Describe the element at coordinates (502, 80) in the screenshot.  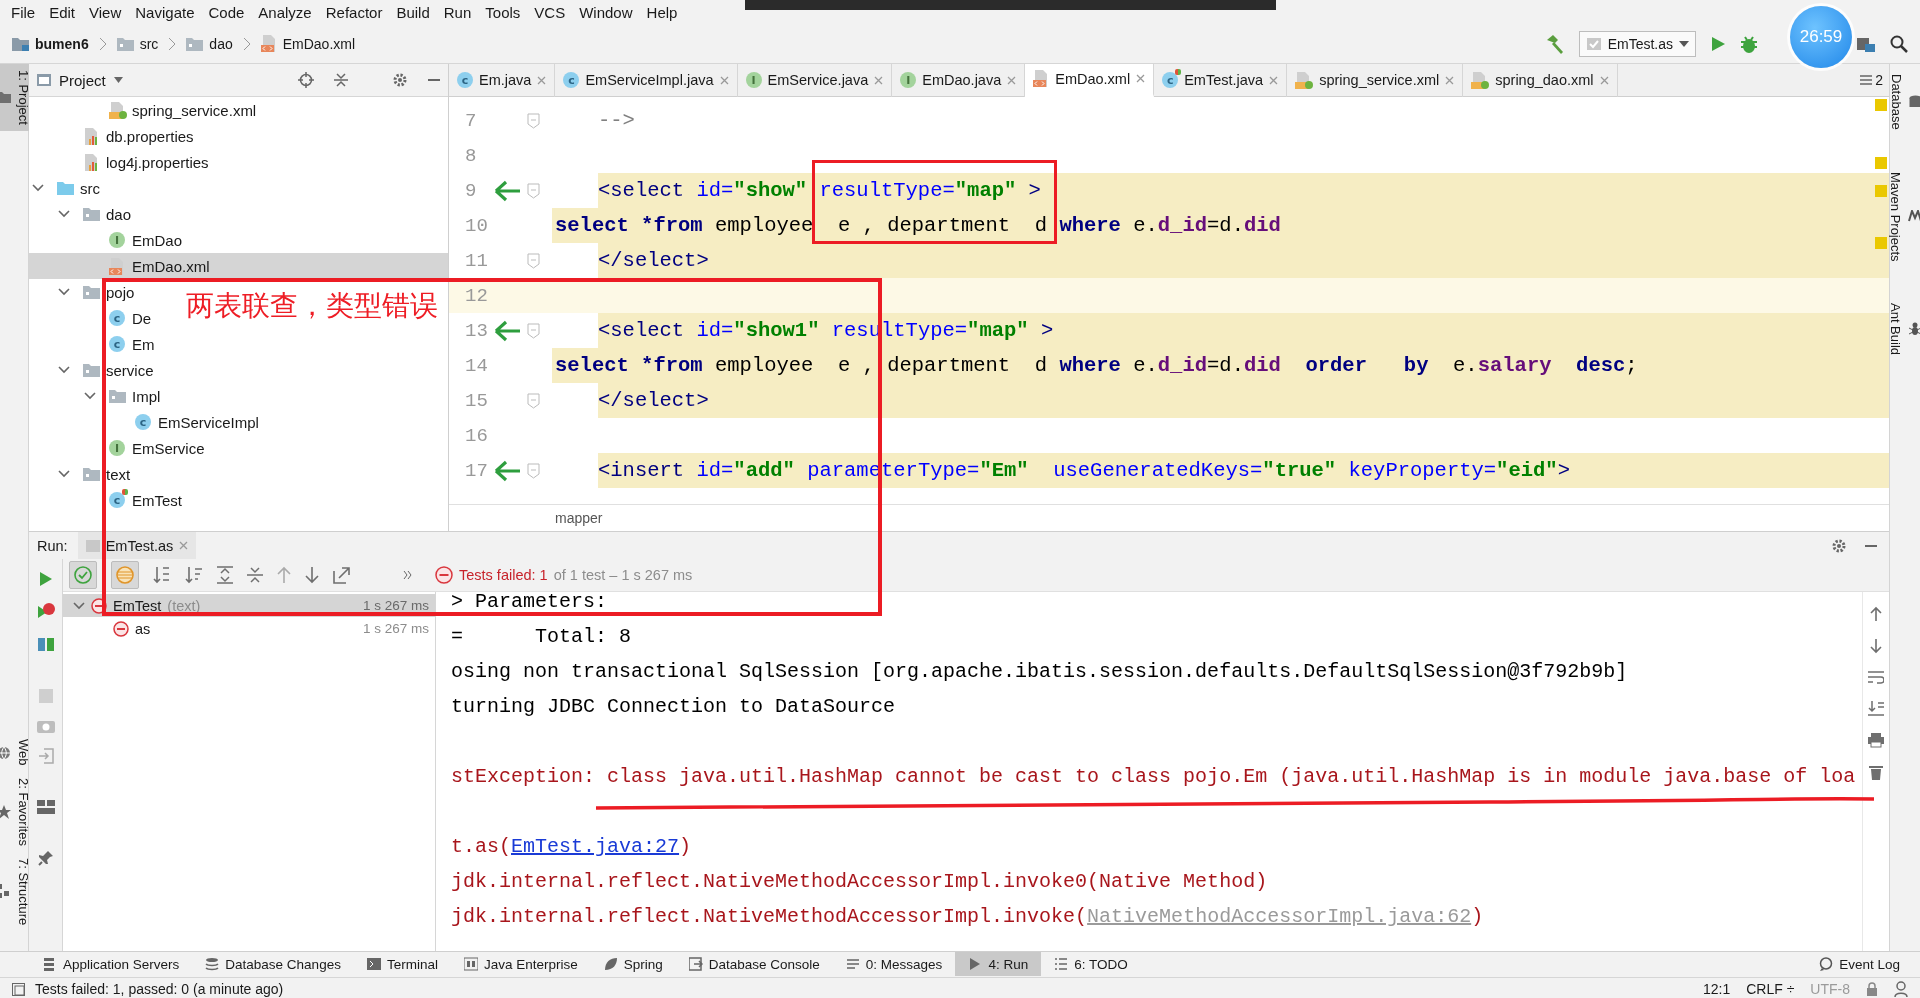
I see `editor-tab: c Em.java` at that location.